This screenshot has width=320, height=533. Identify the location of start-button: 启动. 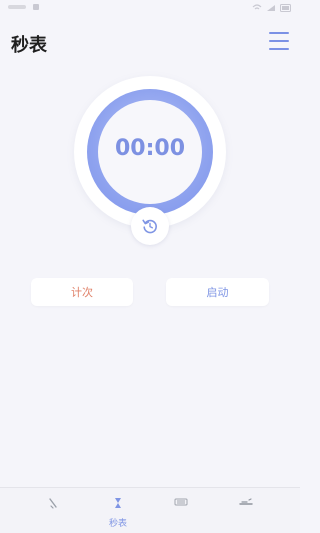
(217, 292).